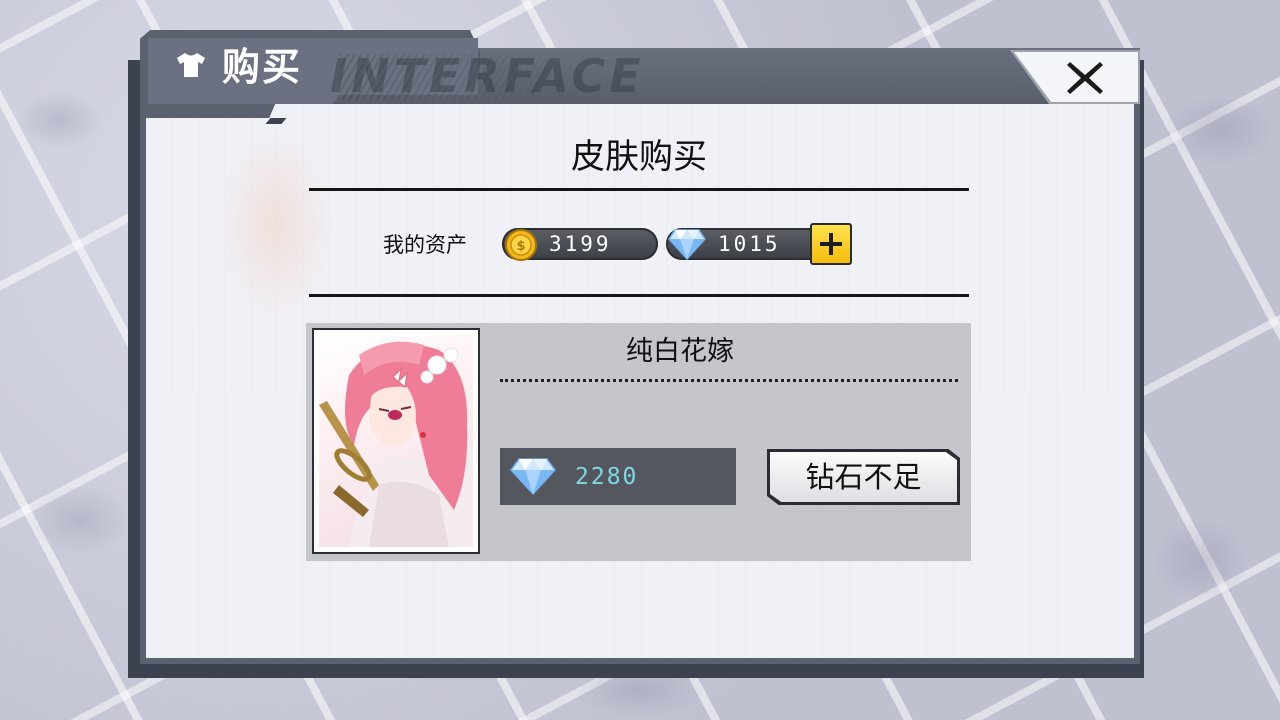 The width and height of the screenshot is (1280, 720). What do you see at coordinates (749, 244) in the screenshot?
I see `diamond-amount: 1015` at bounding box center [749, 244].